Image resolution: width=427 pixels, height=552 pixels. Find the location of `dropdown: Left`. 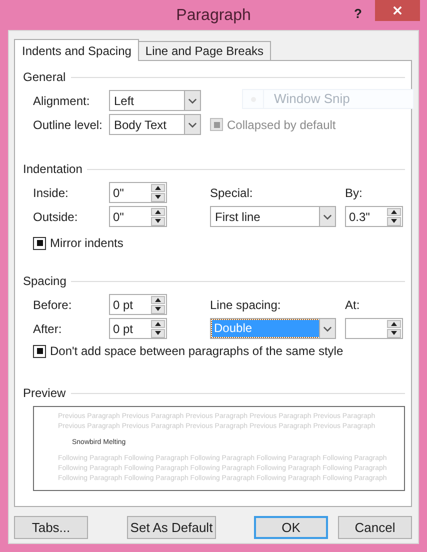

dropdown: Left is located at coordinates (155, 100).